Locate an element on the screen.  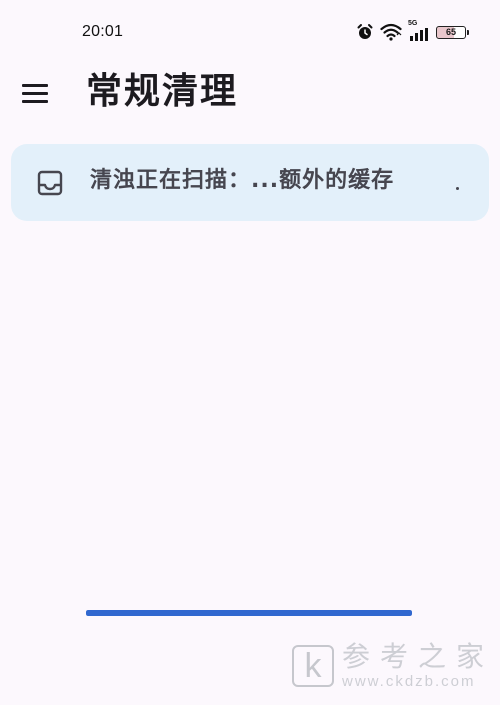
scan-progress-bar is located at coordinates (249, 613).